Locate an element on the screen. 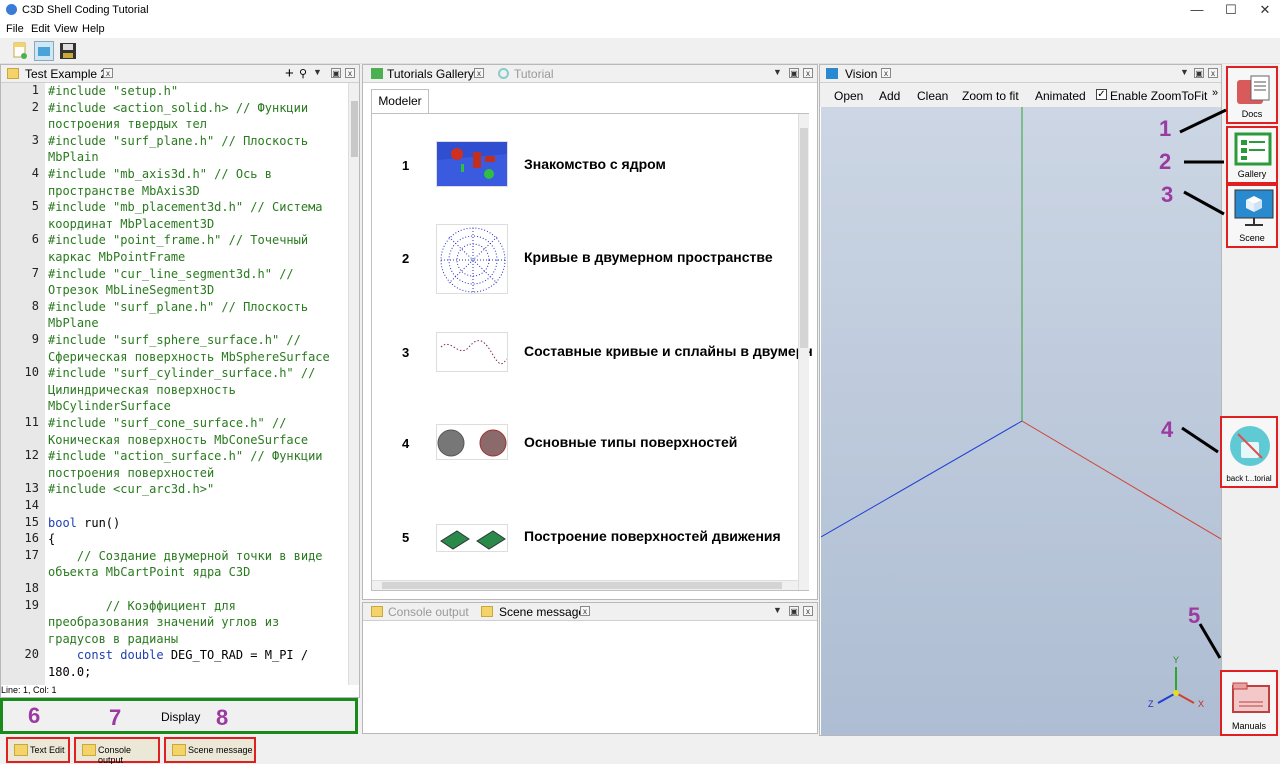 Image resolution: width=1280 pixels, height=764 pixels. scene-msg-tab-icon is located at coordinates (487, 611).